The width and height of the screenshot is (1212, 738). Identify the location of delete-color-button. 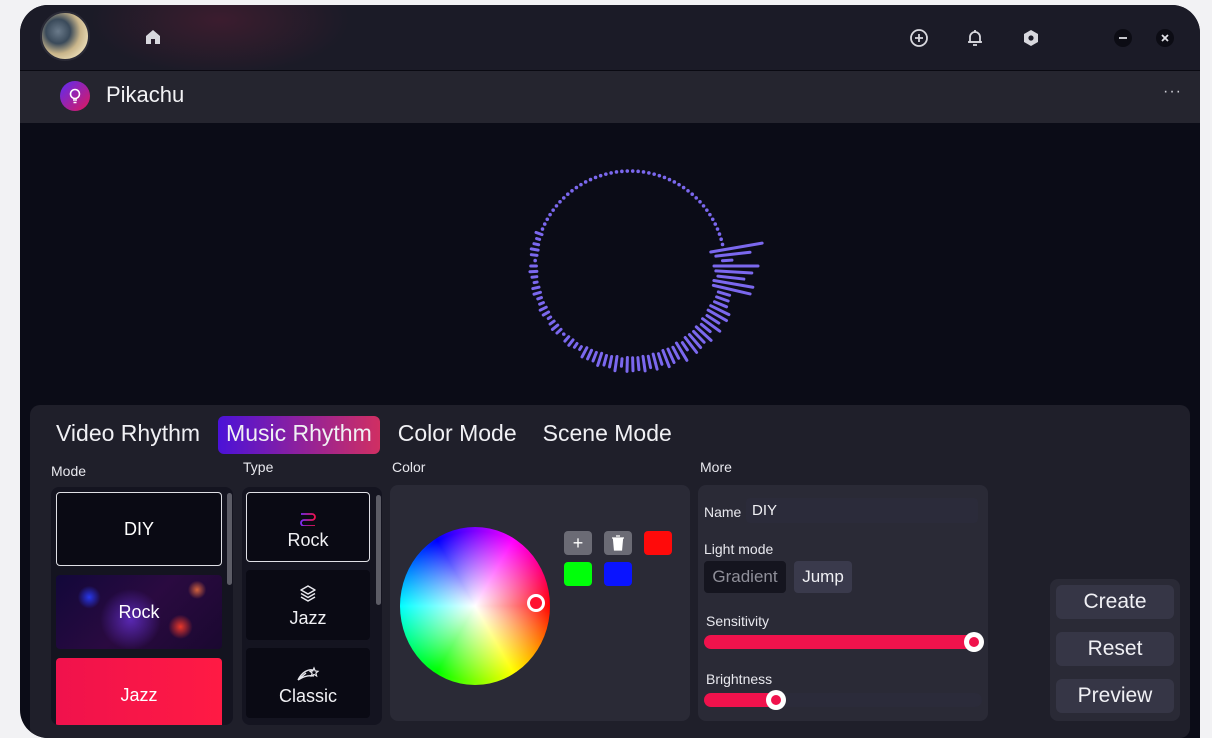
(618, 543).